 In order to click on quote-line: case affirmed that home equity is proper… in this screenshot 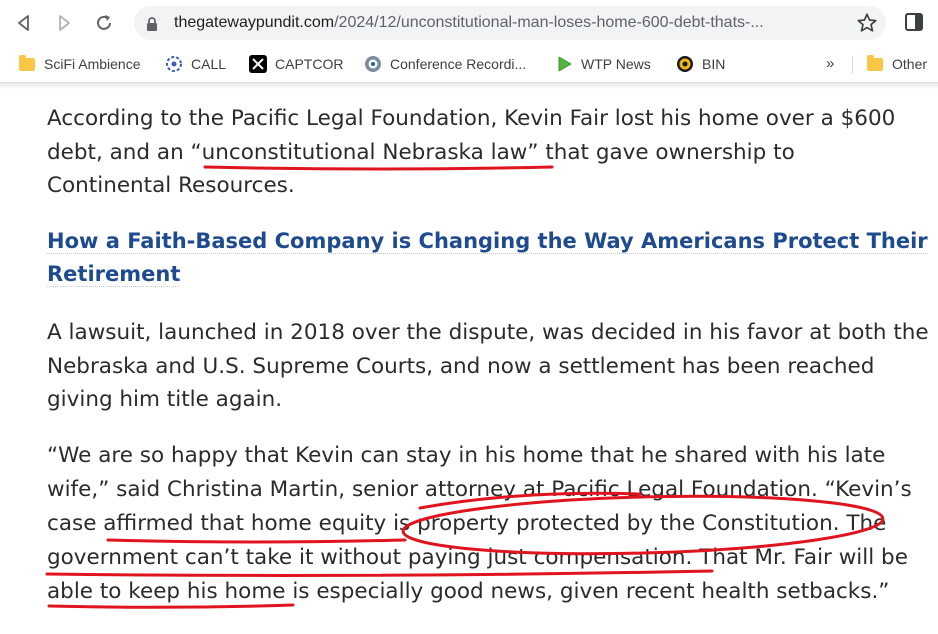, I will do `click(467, 523)`.